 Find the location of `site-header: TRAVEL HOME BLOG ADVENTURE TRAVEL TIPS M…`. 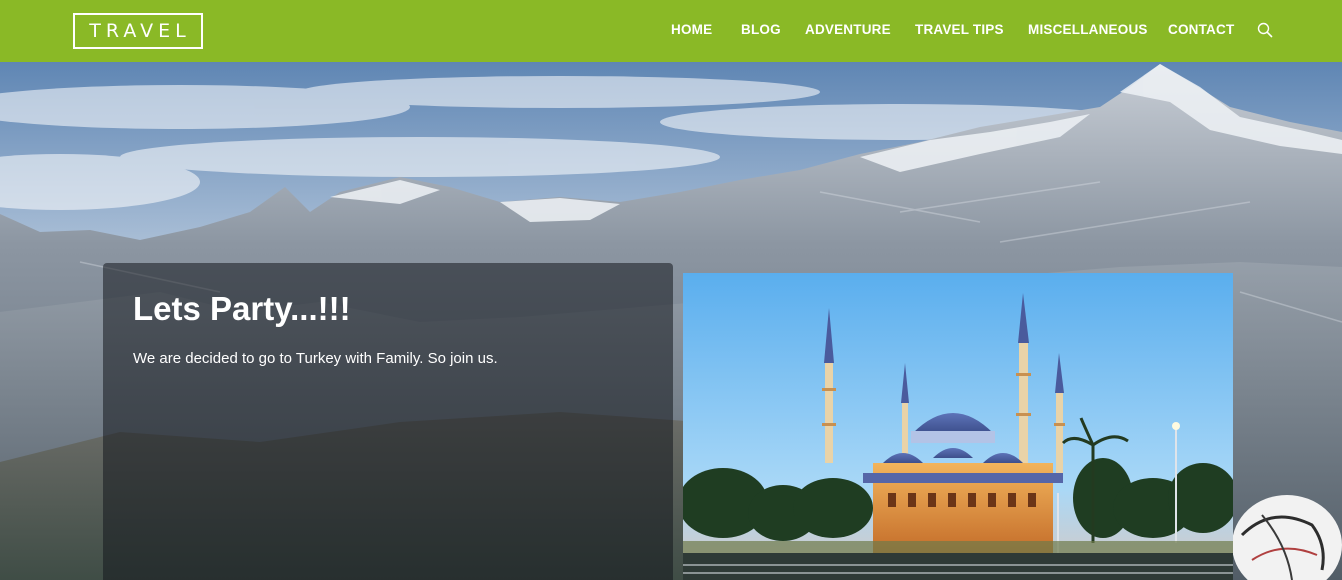

site-header: TRAVEL HOME BLOG ADVENTURE TRAVEL TIPS M… is located at coordinates (671, 31).